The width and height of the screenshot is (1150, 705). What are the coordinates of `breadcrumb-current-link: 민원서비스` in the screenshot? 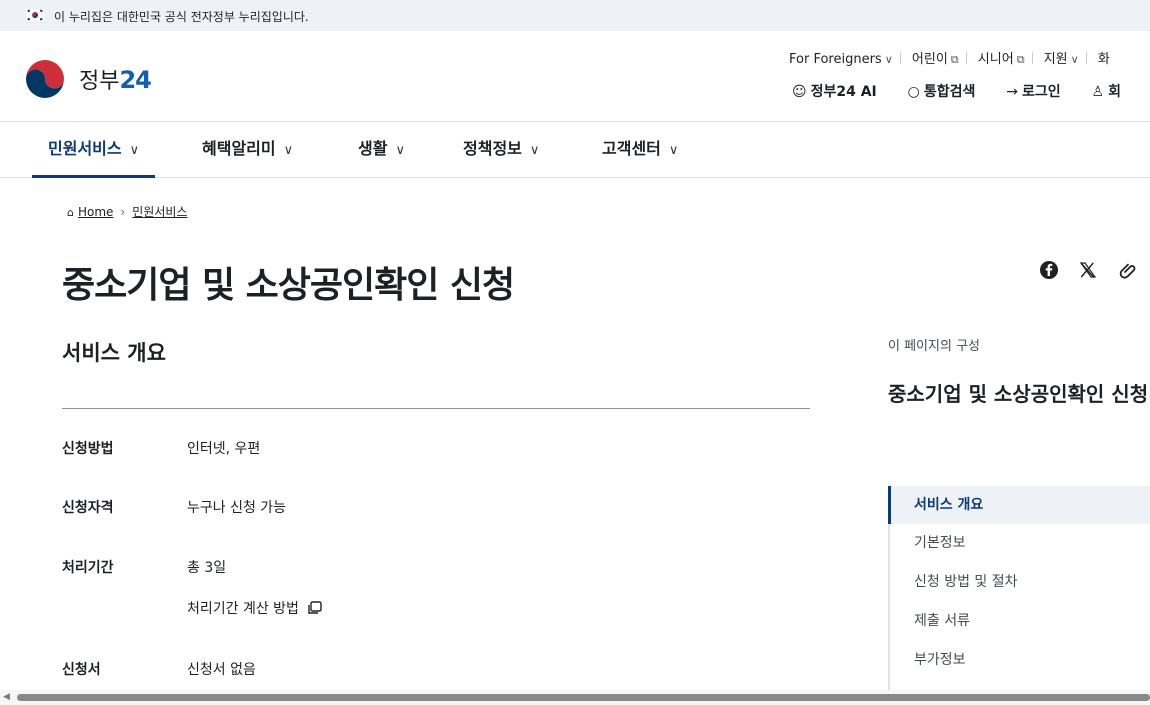 It's located at (159, 212).